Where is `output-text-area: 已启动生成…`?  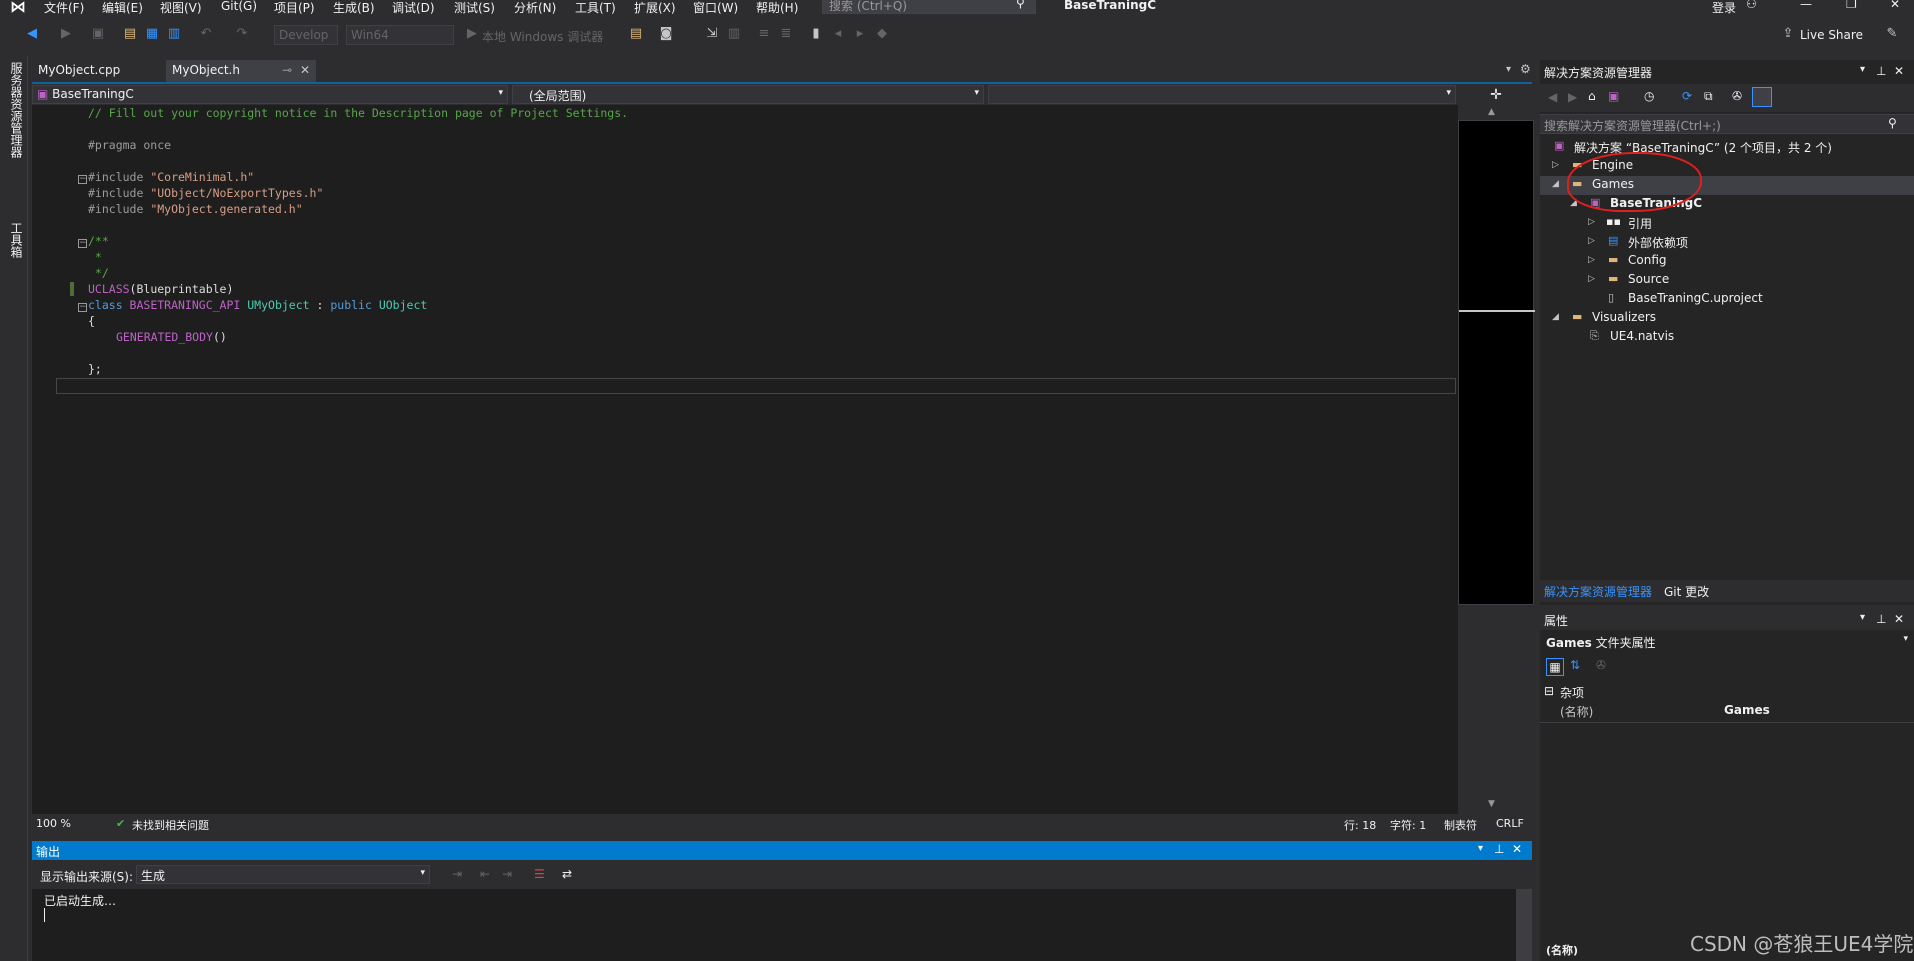 output-text-area: 已启动生成… is located at coordinates (774, 925).